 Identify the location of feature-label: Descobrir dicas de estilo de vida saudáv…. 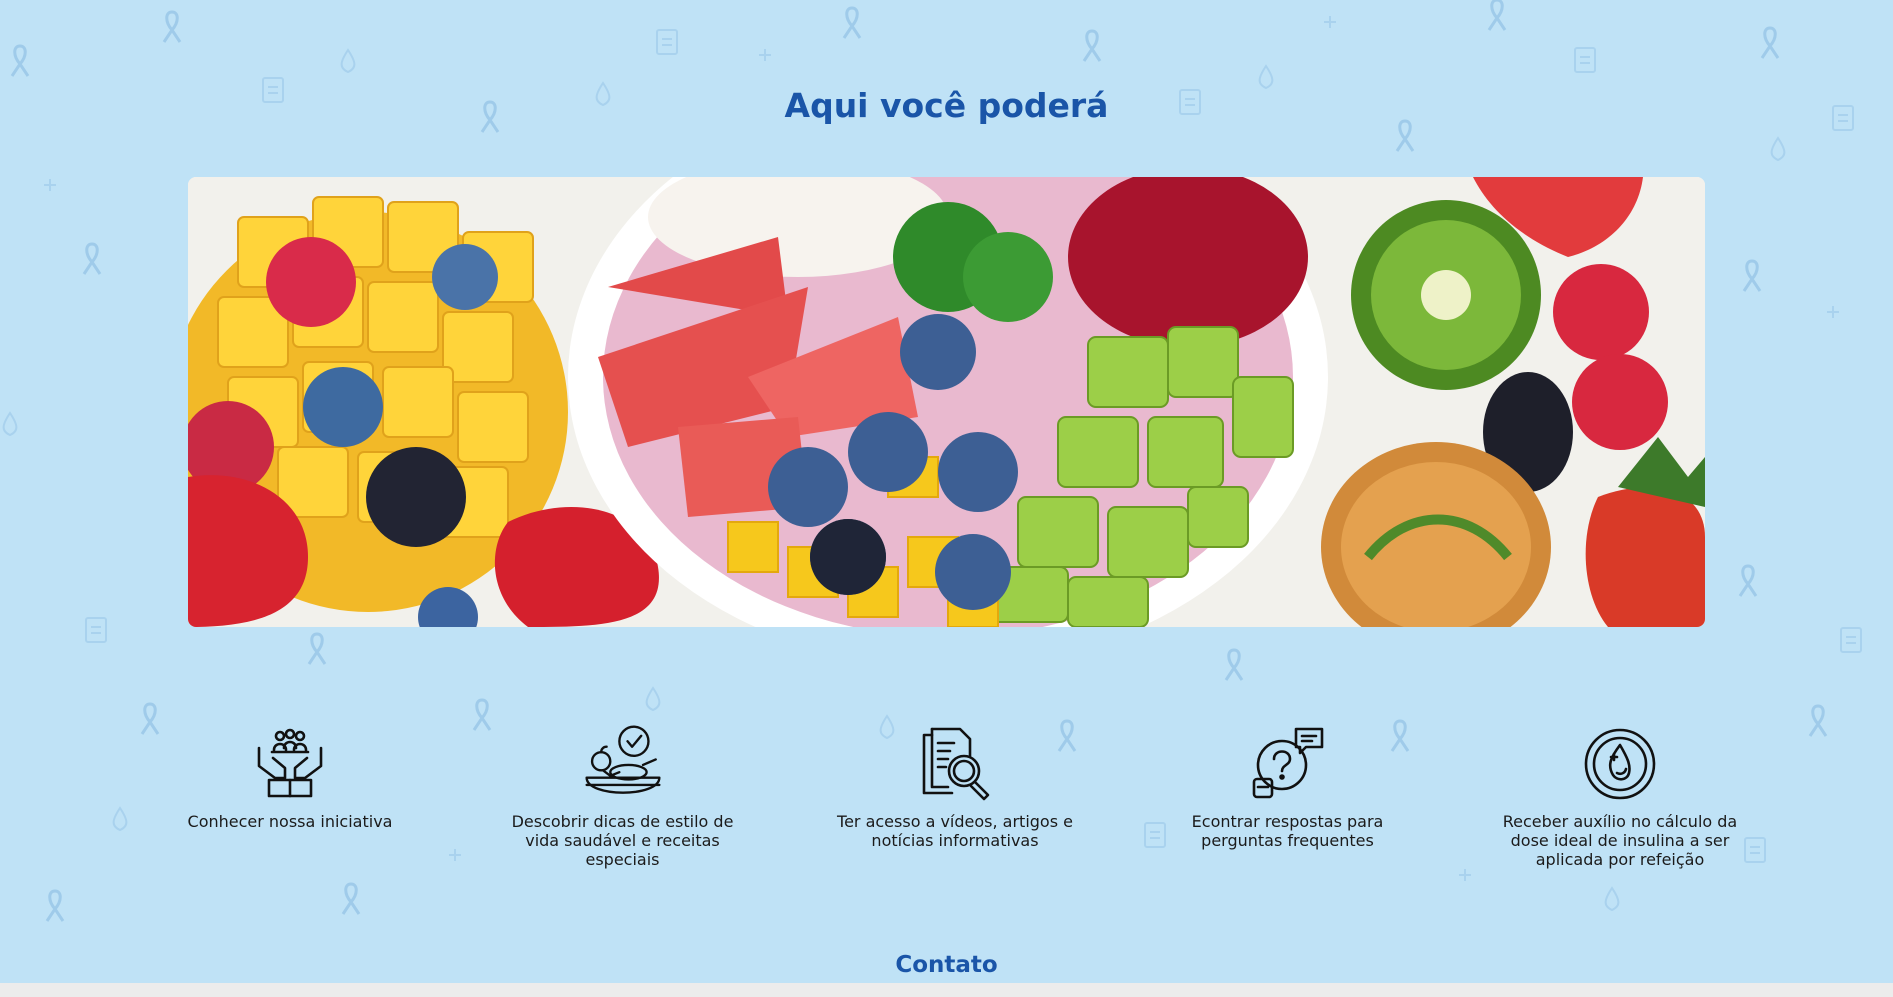
(622, 840).